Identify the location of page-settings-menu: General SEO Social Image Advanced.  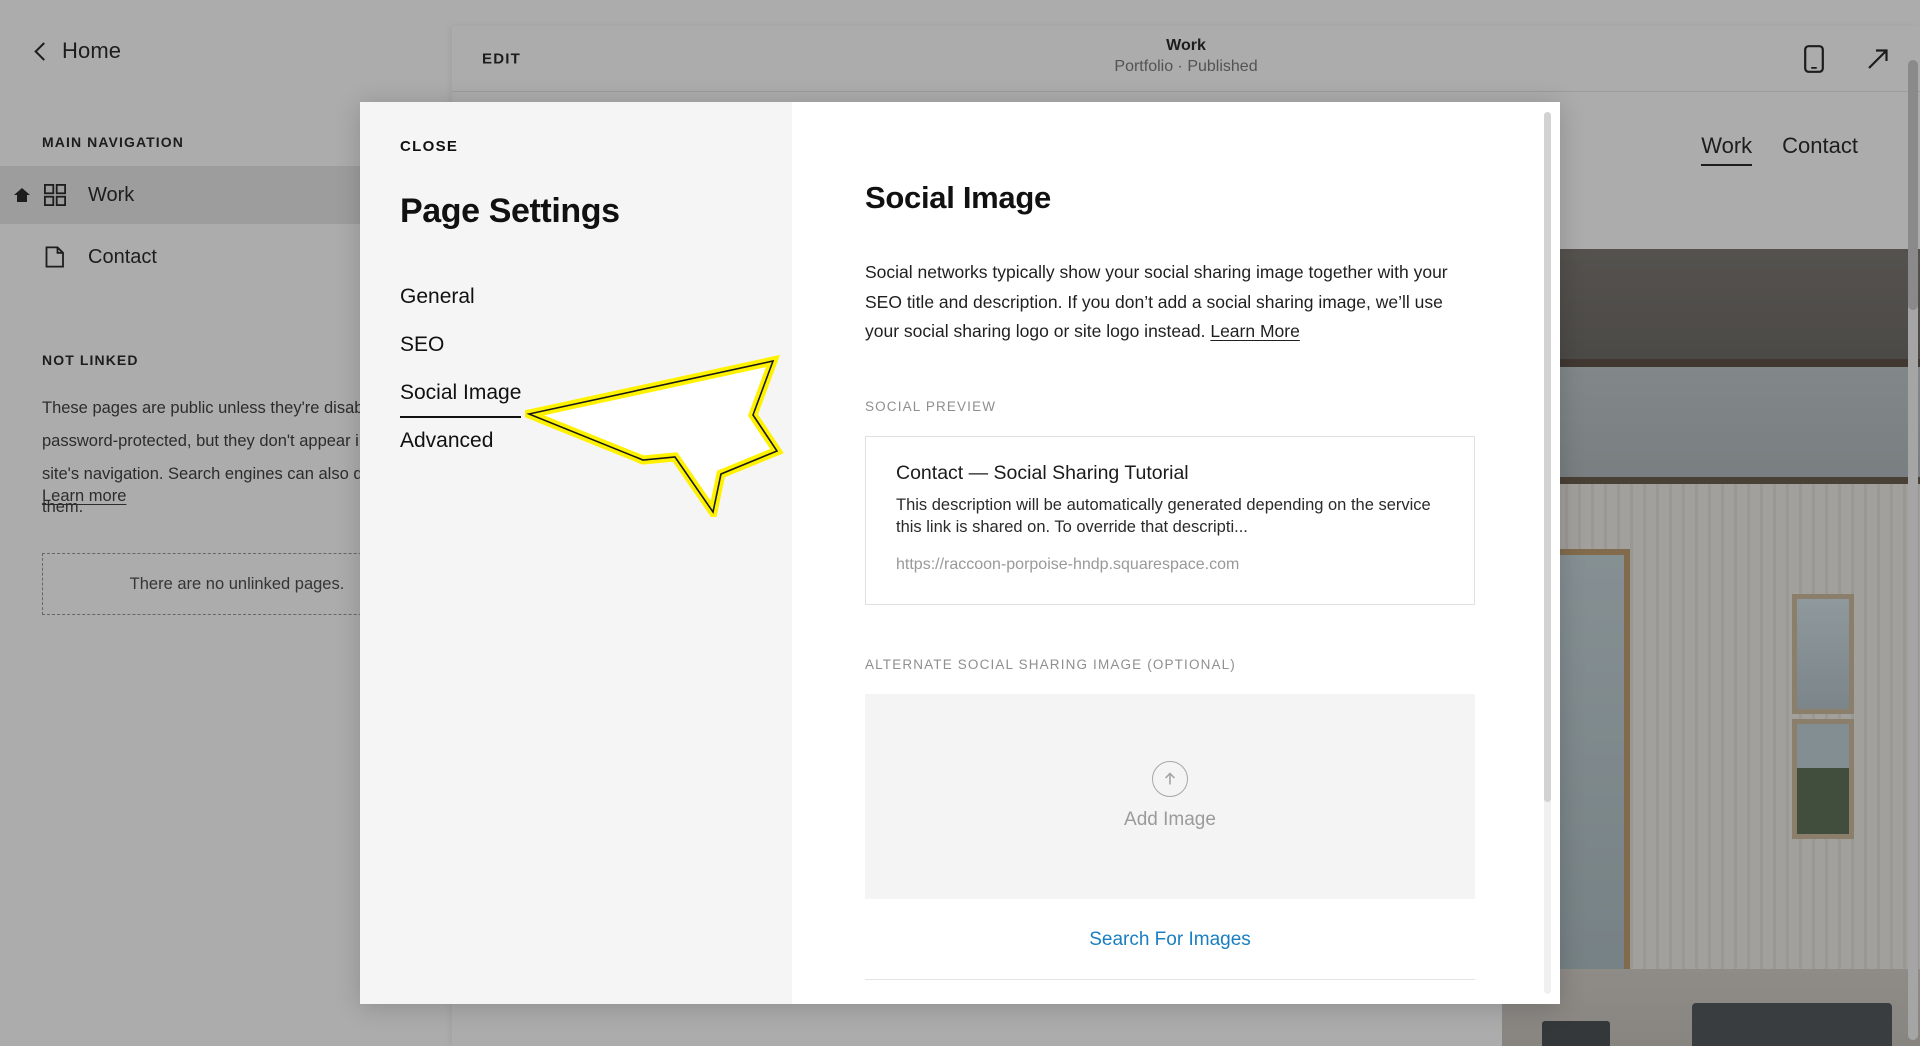
(461, 370).